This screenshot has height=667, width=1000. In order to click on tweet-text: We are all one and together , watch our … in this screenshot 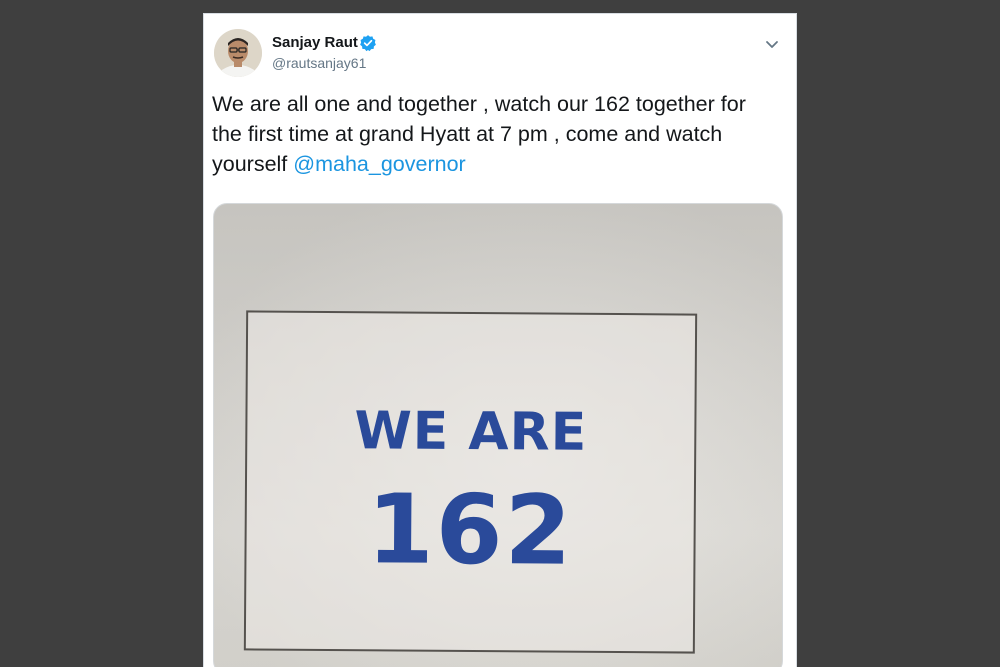, I will do `click(492, 134)`.